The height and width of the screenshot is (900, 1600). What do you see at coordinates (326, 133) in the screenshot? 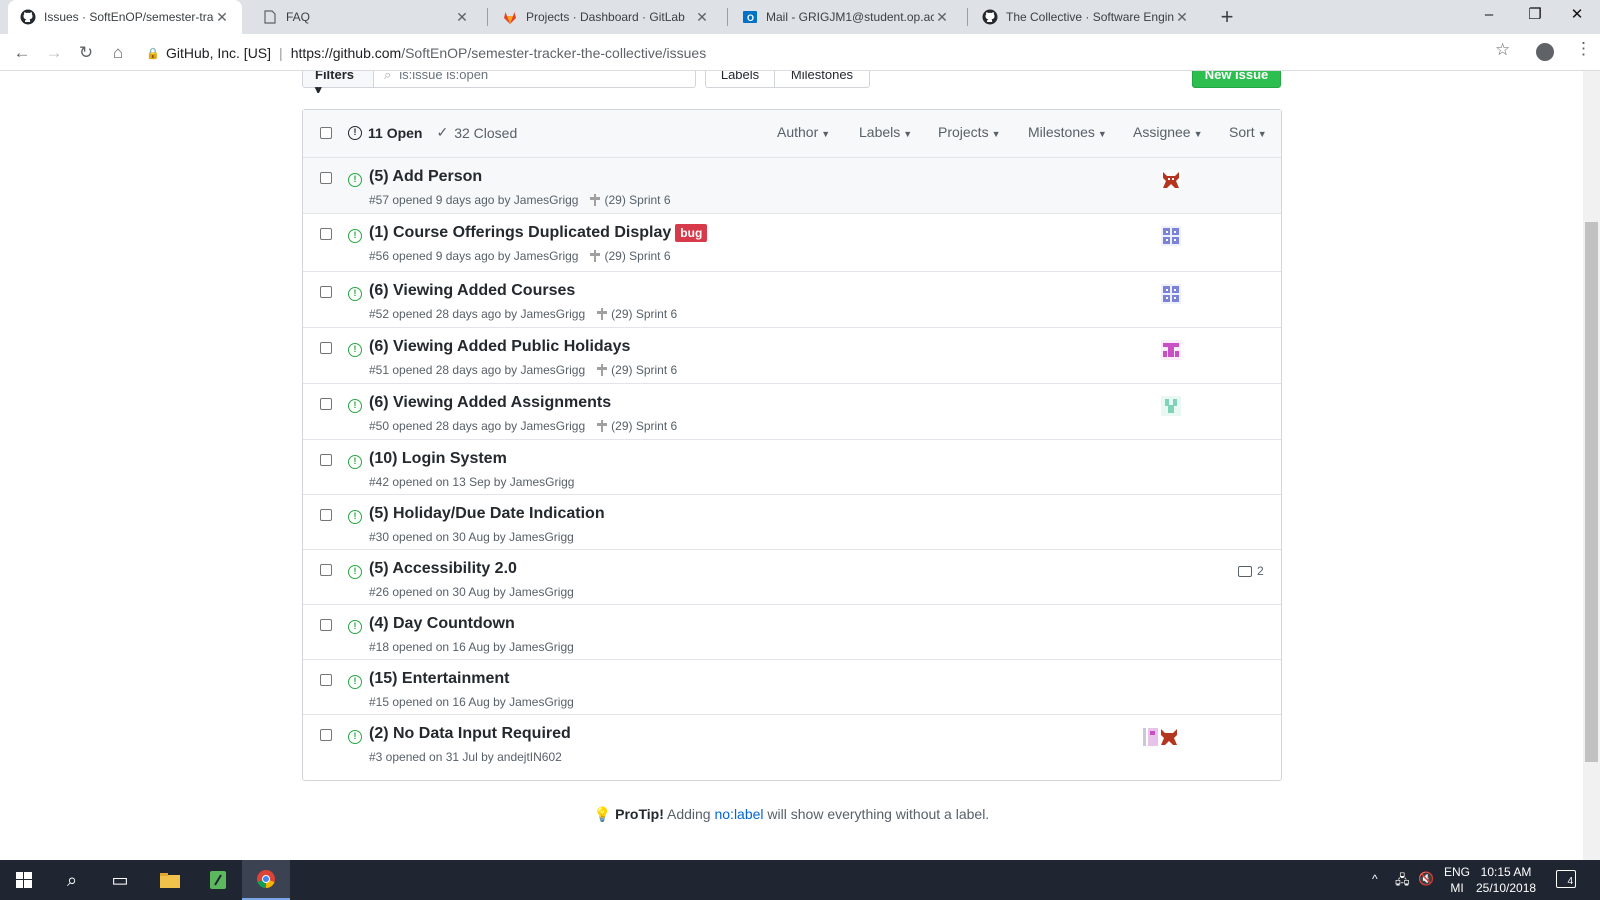
I see `select-all-checkbox` at bounding box center [326, 133].